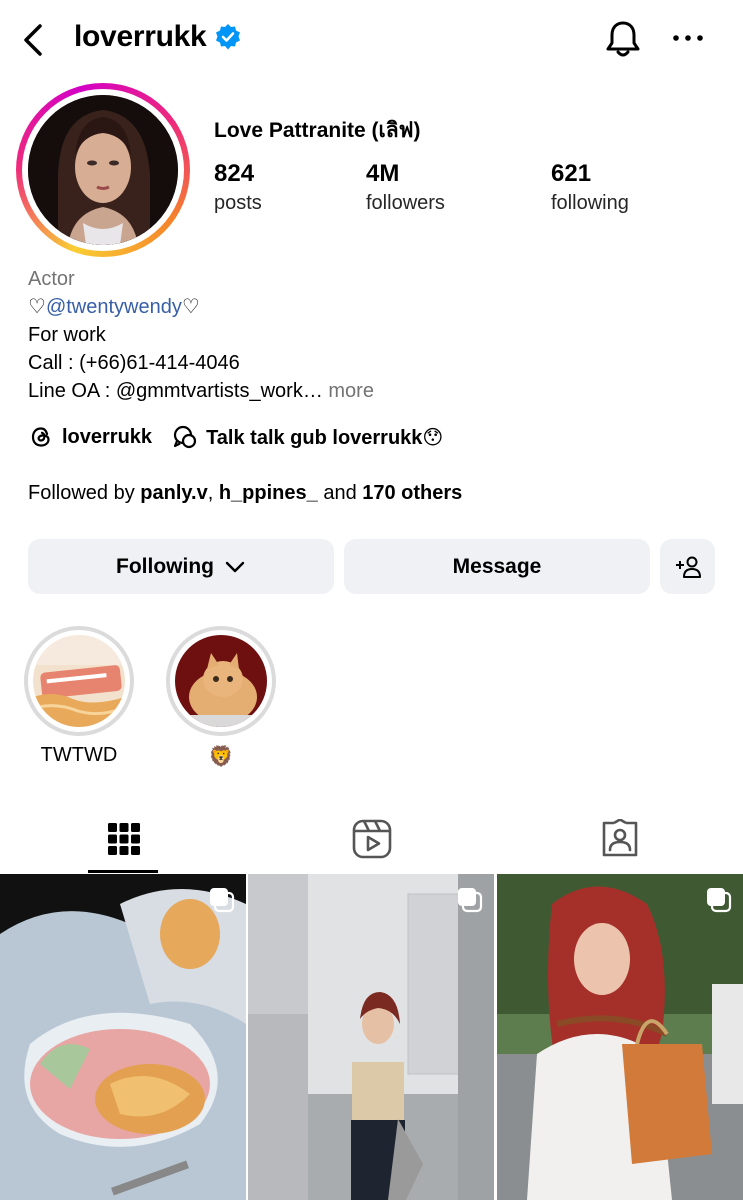  What do you see at coordinates (37, 307) in the screenshot?
I see `heart-left: ♡` at bounding box center [37, 307].